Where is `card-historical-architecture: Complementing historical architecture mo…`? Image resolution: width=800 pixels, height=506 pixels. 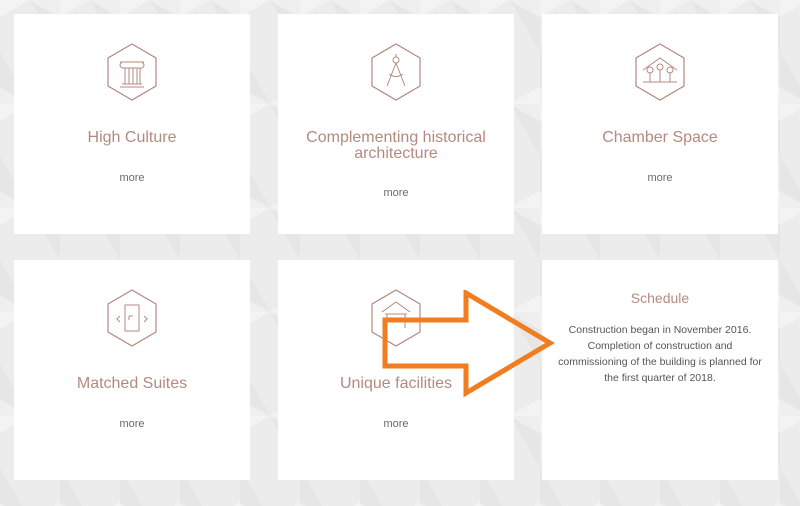 card-historical-architecture: Complementing historical architecture mo… is located at coordinates (396, 124).